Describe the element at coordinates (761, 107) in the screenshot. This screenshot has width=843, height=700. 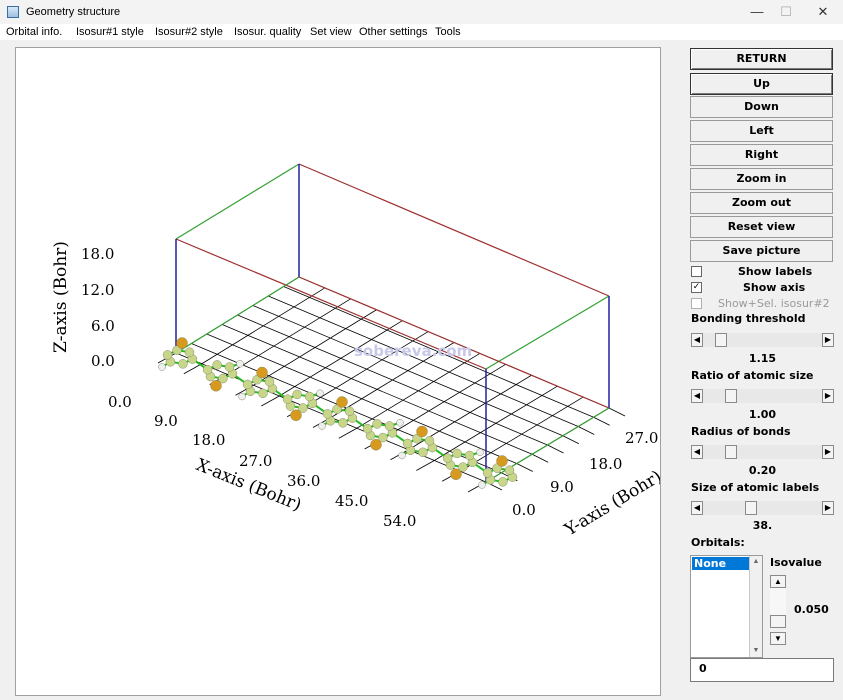
I see `down-button: Down` at that location.